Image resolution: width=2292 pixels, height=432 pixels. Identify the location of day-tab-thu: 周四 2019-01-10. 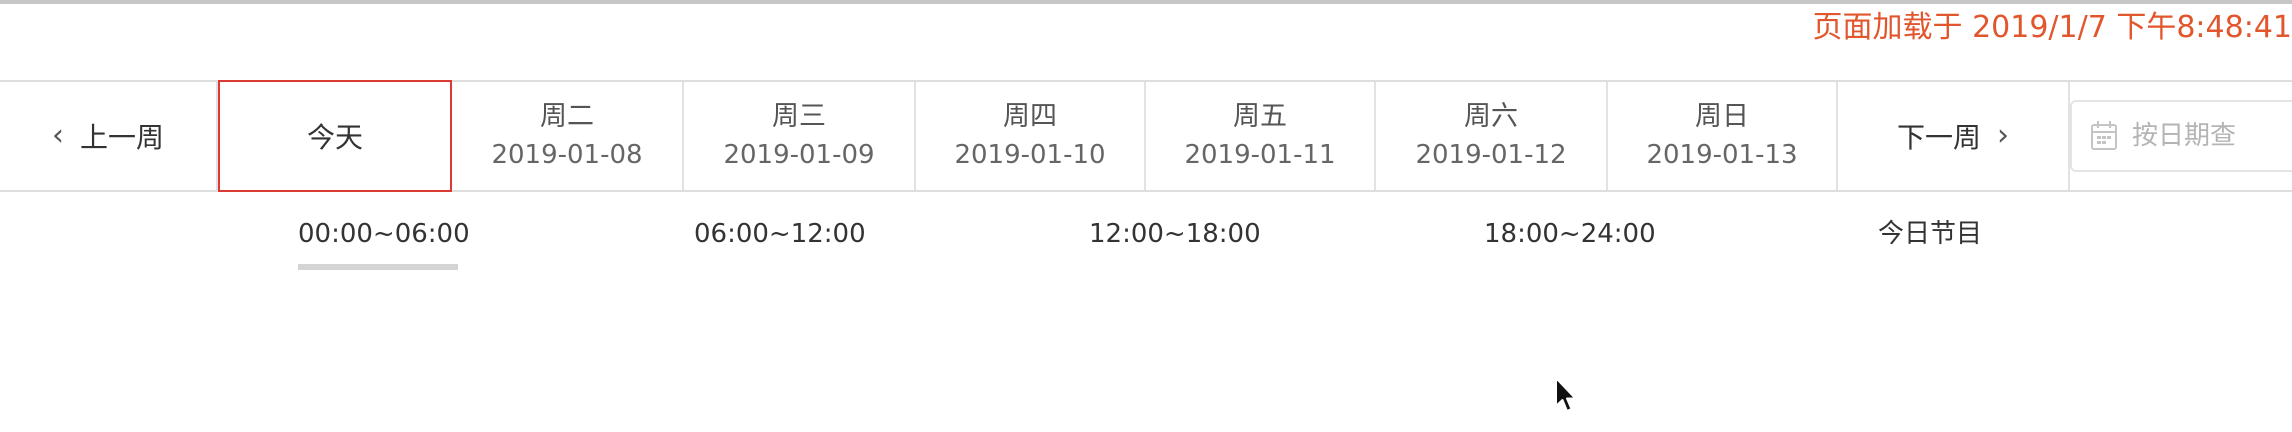
(1031, 136).